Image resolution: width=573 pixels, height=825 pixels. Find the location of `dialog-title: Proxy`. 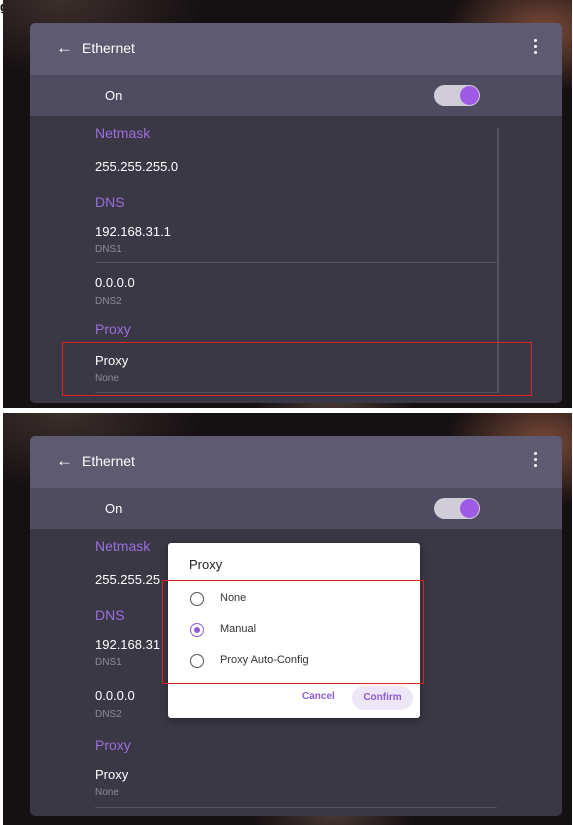

dialog-title: Proxy is located at coordinates (206, 564).